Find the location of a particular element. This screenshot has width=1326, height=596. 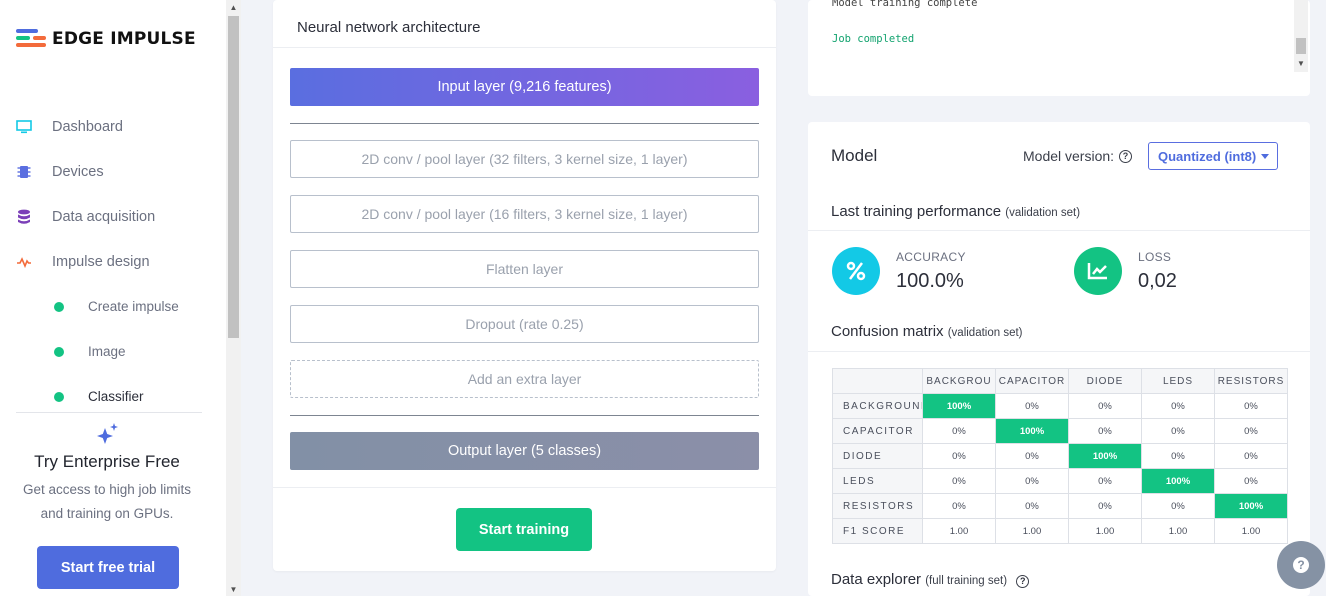

logo: EDGE IMPULSE is located at coordinates (106, 39).